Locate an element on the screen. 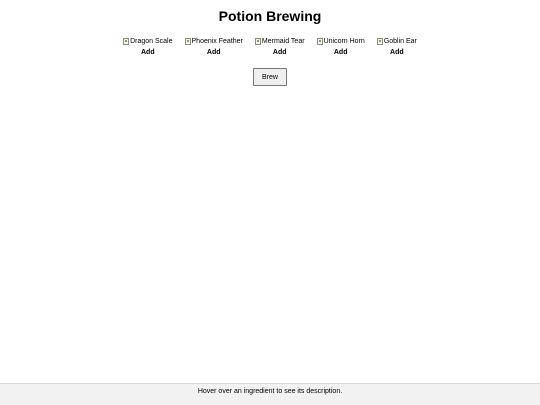 Image resolution: width=540 pixels, height=405 pixels. ingredient-image-alt: Goblin Ear is located at coordinates (400, 41).